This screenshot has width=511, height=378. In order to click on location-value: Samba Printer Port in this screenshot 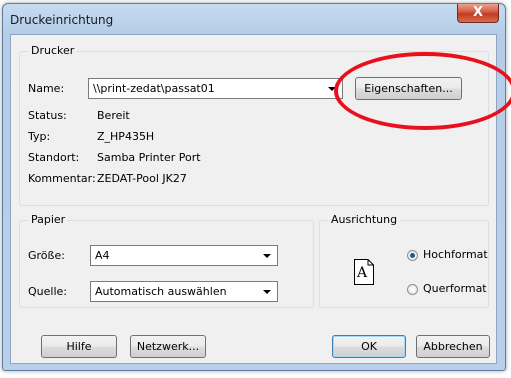, I will do `click(149, 157)`.